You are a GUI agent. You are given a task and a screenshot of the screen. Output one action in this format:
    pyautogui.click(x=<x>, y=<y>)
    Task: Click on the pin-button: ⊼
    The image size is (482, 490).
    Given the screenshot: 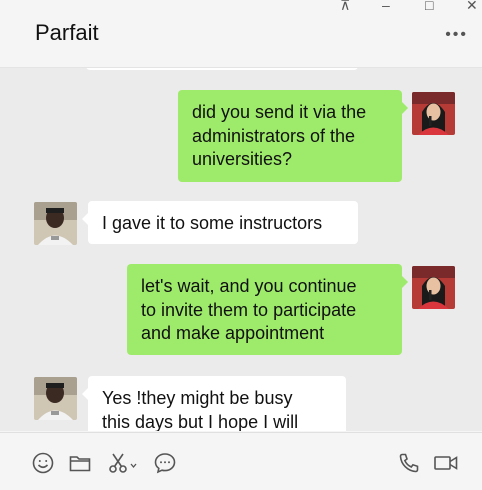 What is the action you would take?
    pyautogui.click(x=345, y=7)
    